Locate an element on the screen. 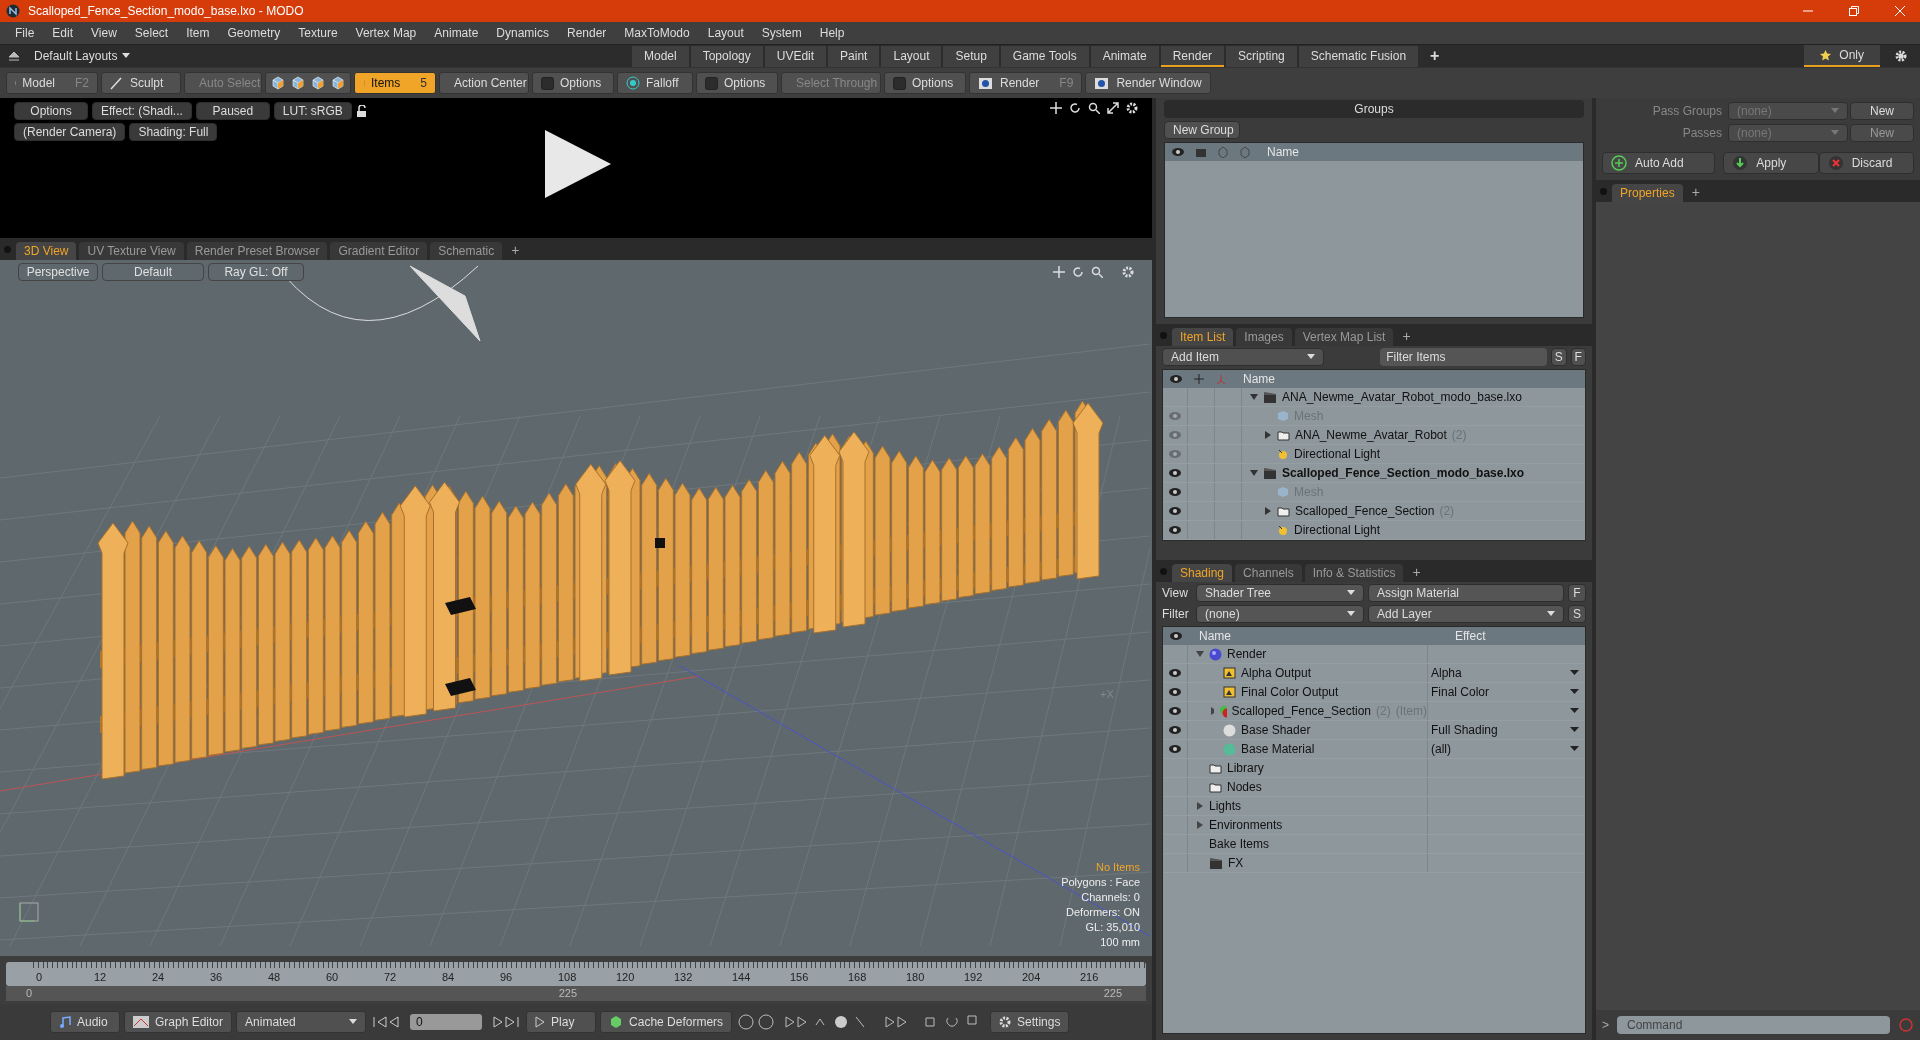 This screenshot has height=1040, width=1920. viewport-option-button: Ray GL: Off is located at coordinates (256, 272).